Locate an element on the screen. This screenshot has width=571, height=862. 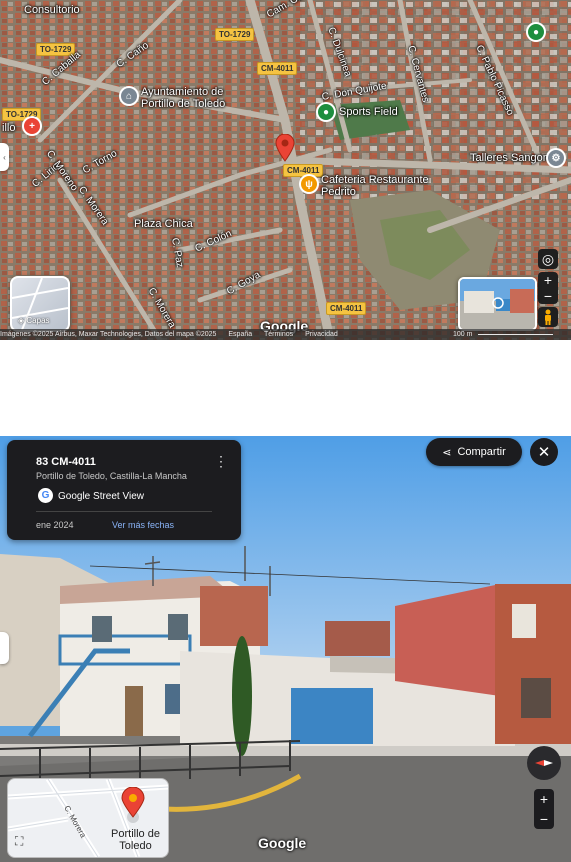
share-button: ⋖ Compartir is located at coordinates (474, 452).